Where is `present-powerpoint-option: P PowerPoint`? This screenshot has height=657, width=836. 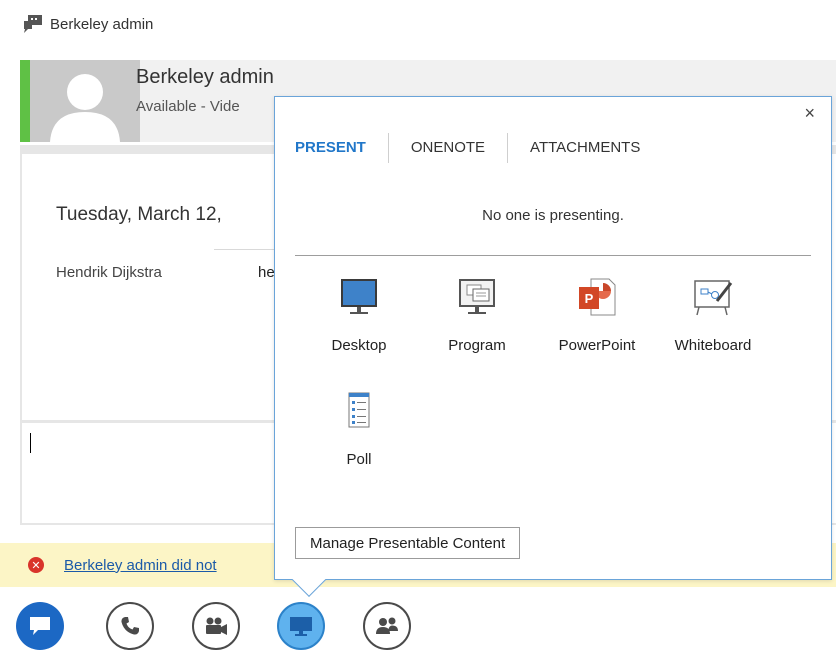 present-powerpoint-option: P PowerPoint is located at coordinates (597, 311).